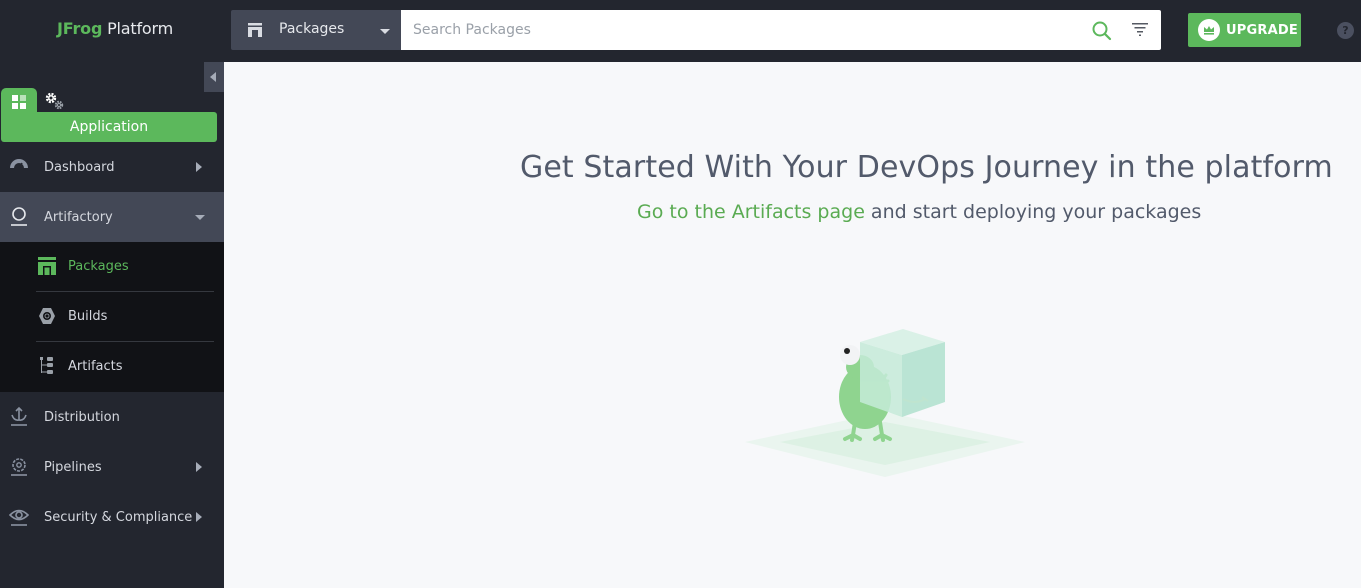 Image resolution: width=1361 pixels, height=588 pixels. What do you see at coordinates (781, 30) in the screenshot?
I see `search-input` at bounding box center [781, 30].